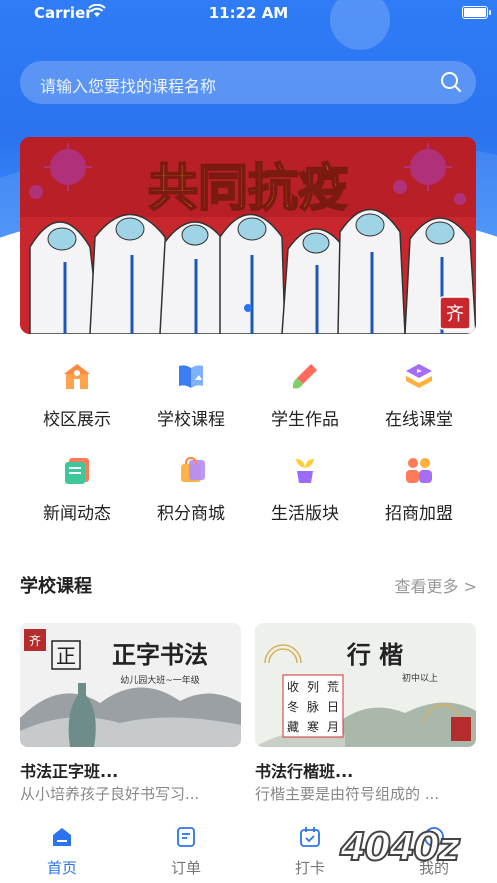 The height and width of the screenshot is (883, 497). Describe the element at coordinates (419, 402) in the screenshot. I see `menu-item-online-class: 在线课堂` at that location.